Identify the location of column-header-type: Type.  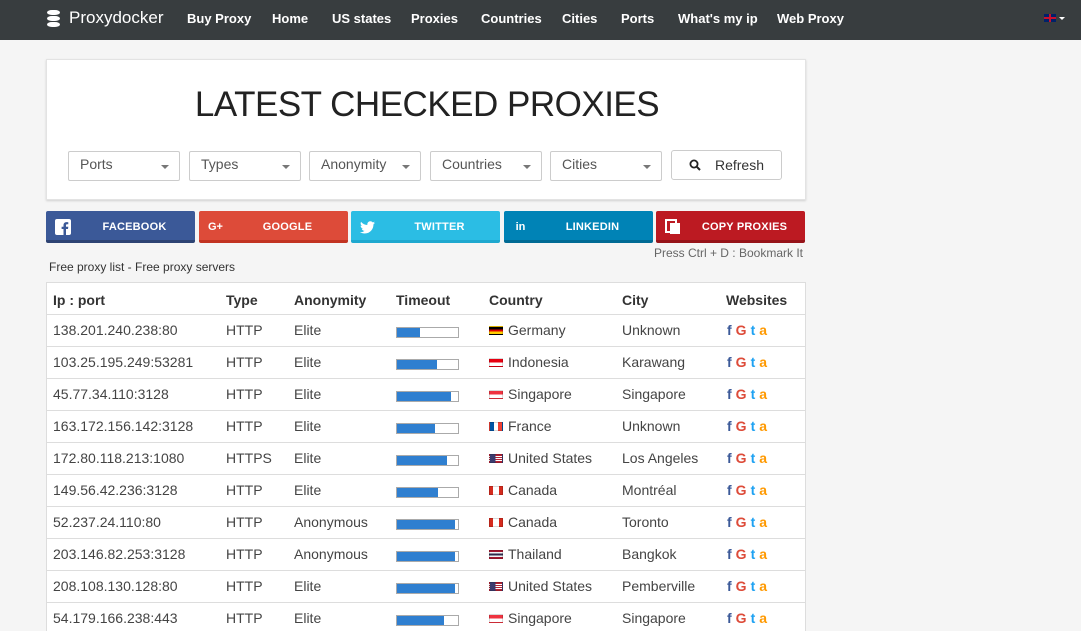
(242, 300).